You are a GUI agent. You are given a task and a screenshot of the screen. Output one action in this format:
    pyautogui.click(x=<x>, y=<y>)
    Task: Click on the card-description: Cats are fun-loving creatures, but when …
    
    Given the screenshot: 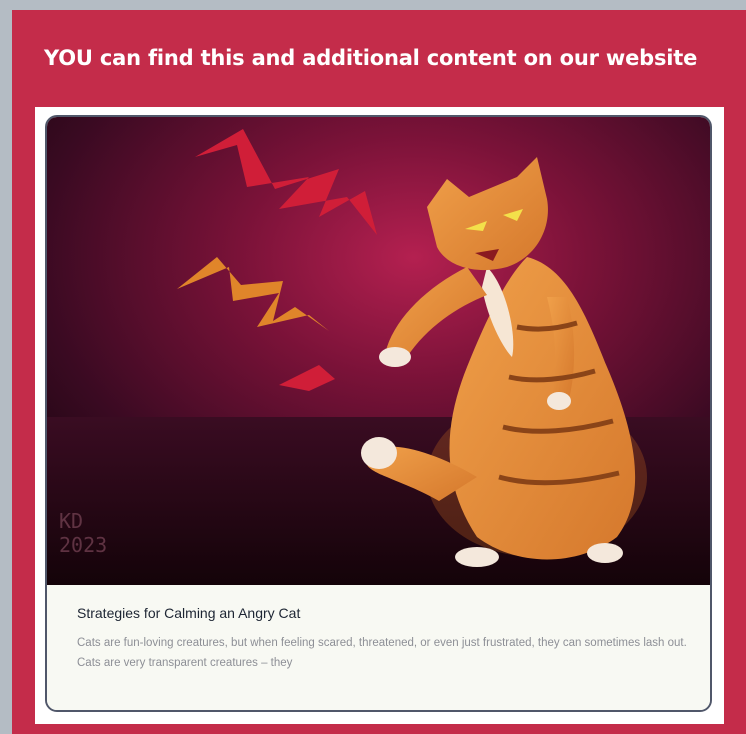 What is the action you would take?
    pyautogui.click(x=382, y=653)
    